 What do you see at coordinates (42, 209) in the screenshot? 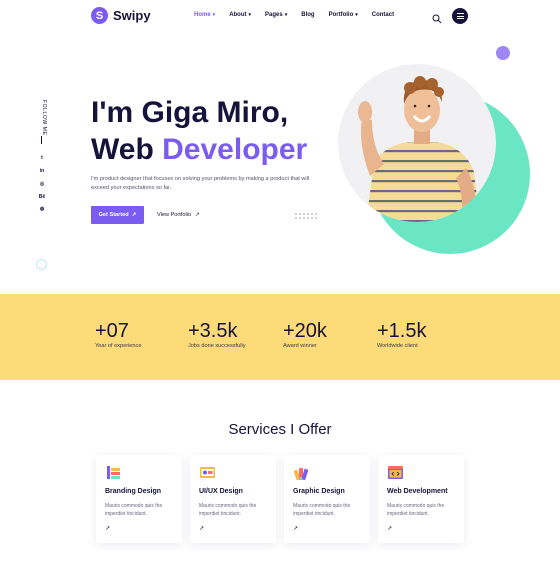
I see `dribbble-icon: ◍` at bounding box center [42, 209].